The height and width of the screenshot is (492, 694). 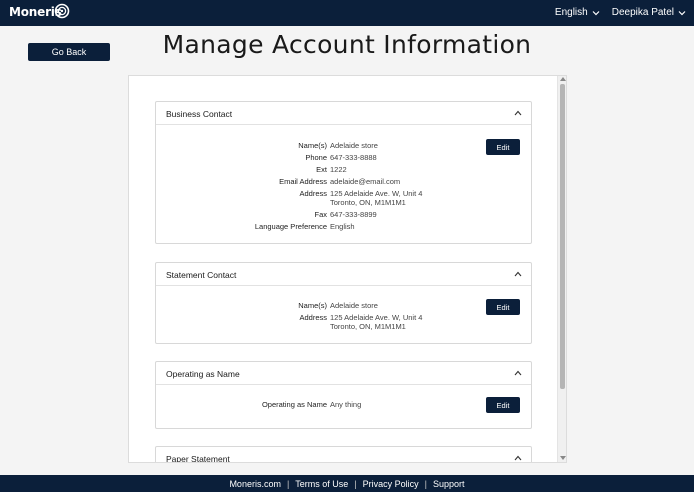 What do you see at coordinates (353, 214) in the screenshot?
I see `field-value: 647-333-8899` at bounding box center [353, 214].